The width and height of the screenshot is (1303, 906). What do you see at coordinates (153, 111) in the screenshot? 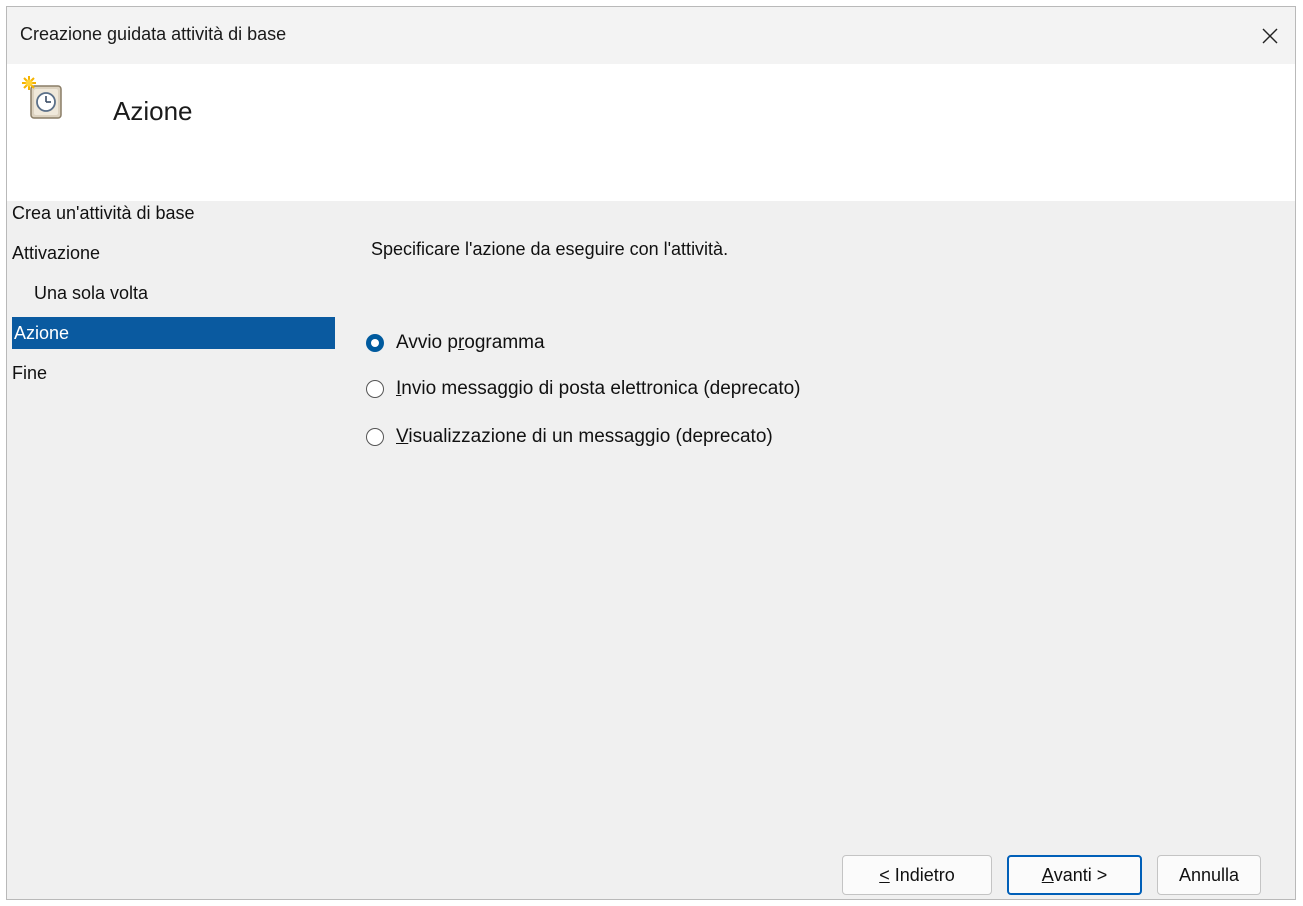
I see `page-title: Azione` at bounding box center [153, 111].